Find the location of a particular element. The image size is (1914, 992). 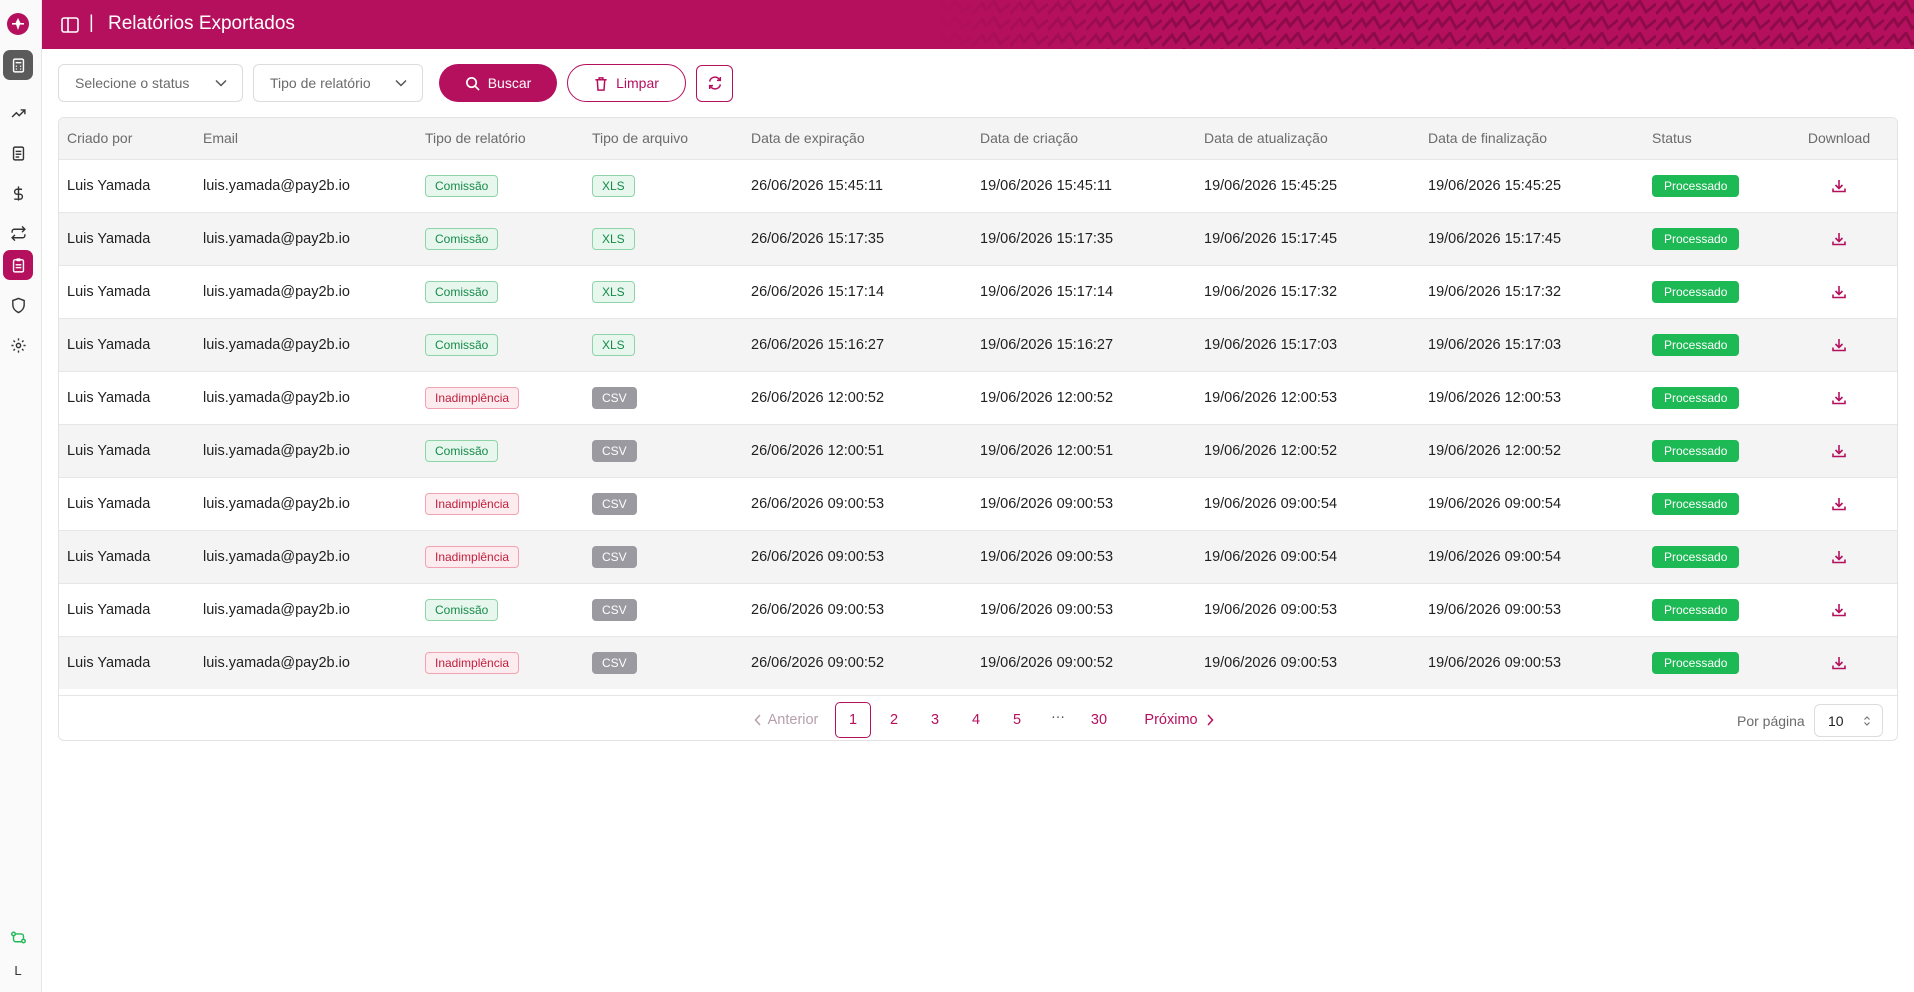

sidebar-item-settings is located at coordinates (18, 345).